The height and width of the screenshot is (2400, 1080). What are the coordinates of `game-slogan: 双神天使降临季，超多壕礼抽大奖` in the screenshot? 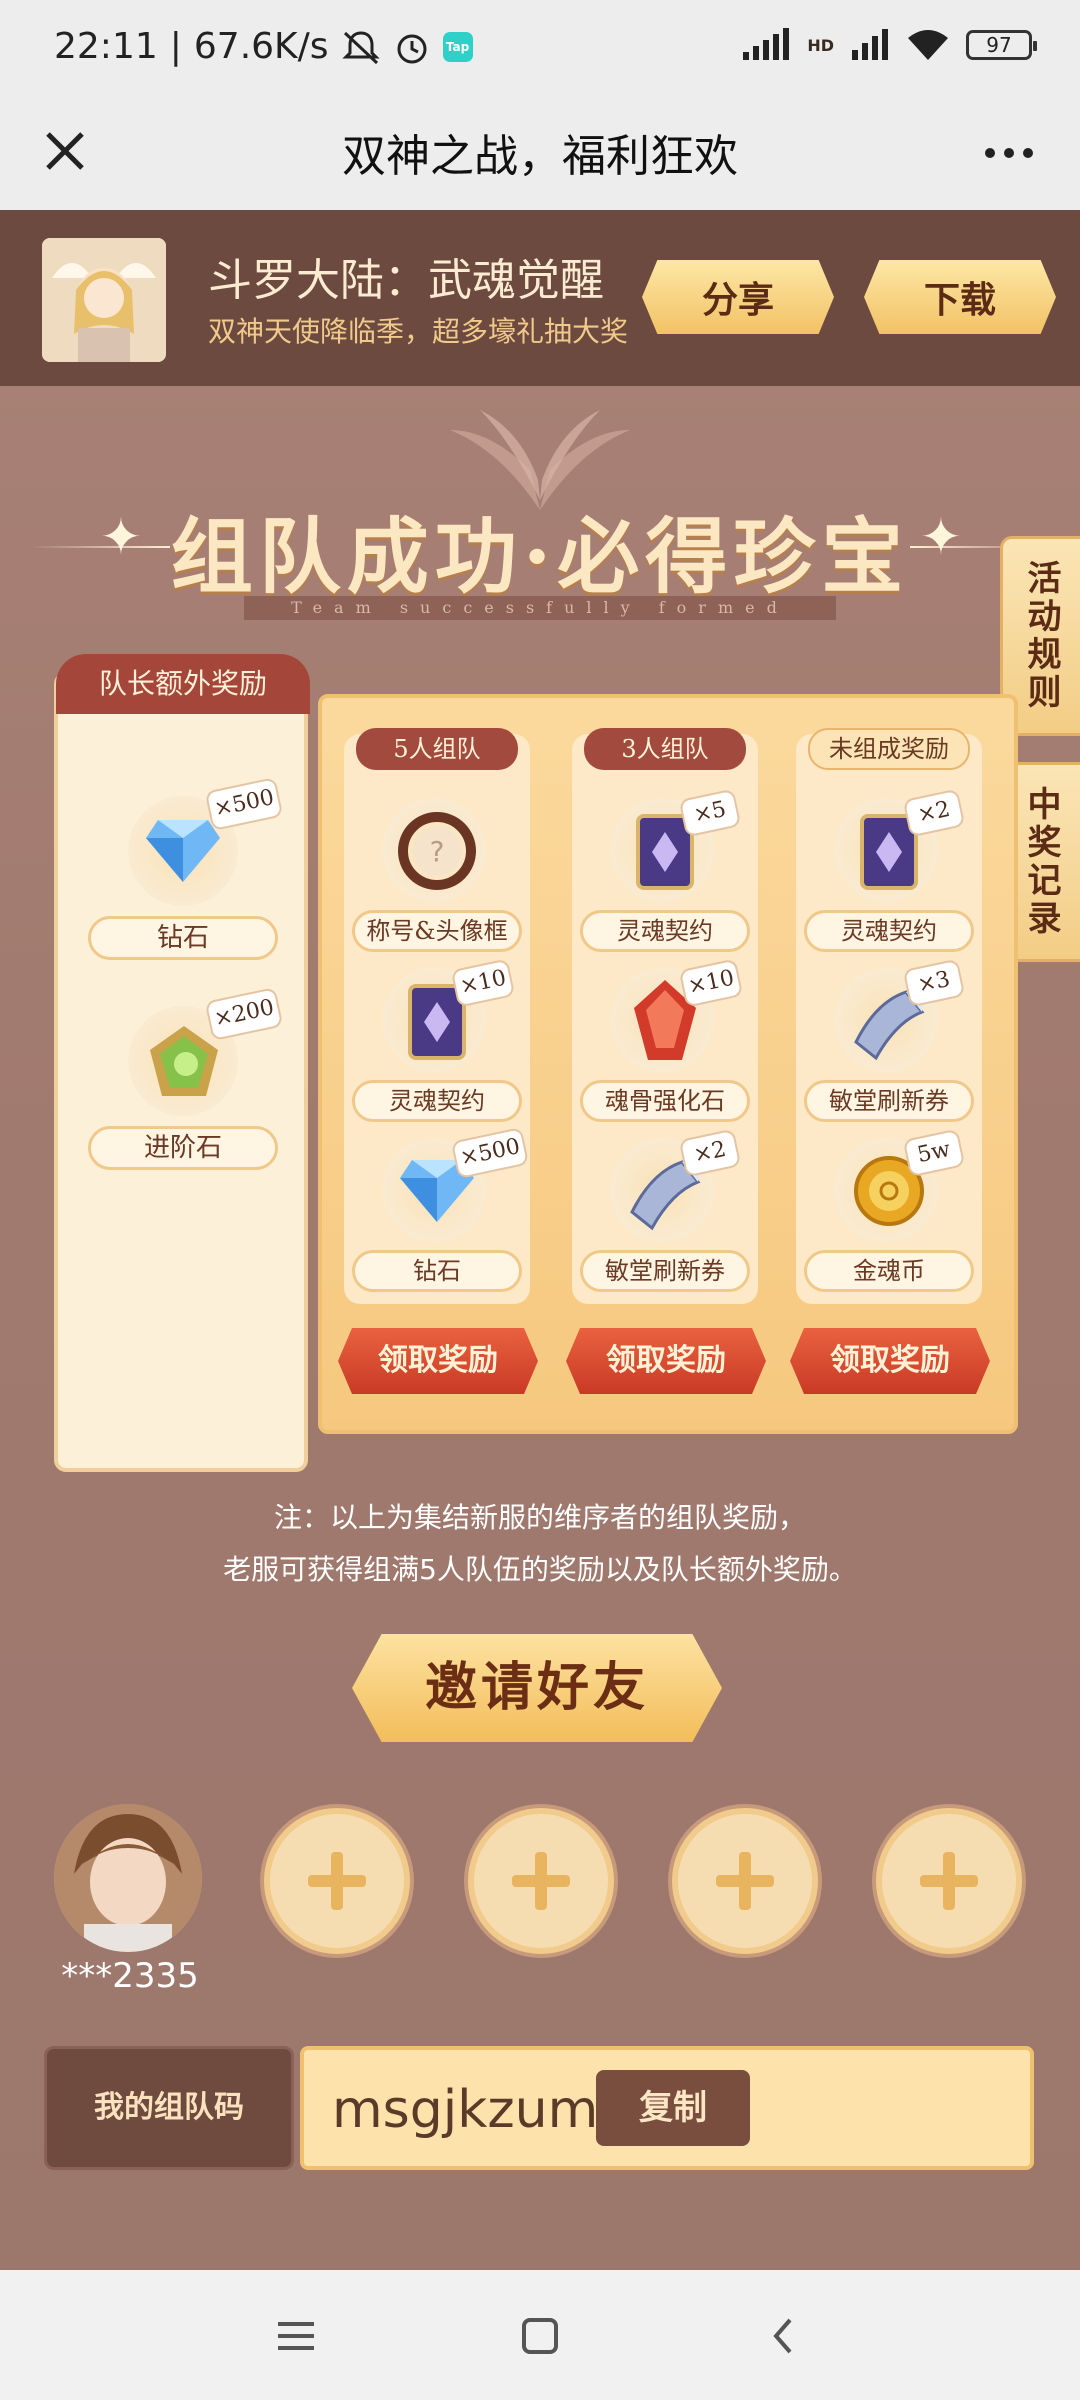 It's located at (418, 331).